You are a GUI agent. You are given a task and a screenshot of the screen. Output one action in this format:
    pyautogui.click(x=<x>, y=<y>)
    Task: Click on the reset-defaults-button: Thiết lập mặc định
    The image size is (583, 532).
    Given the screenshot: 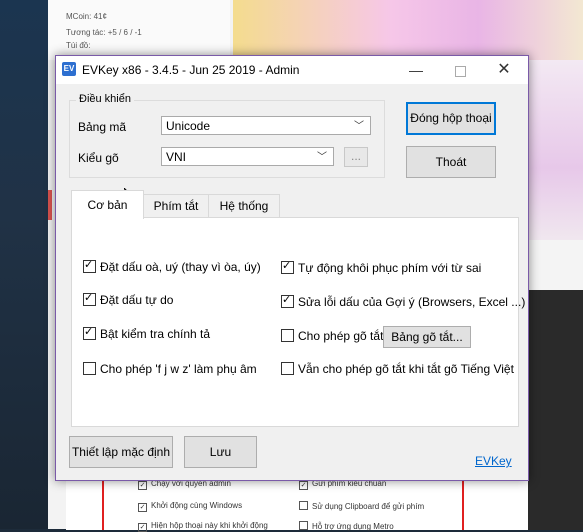 What is the action you would take?
    pyautogui.click(x=121, y=452)
    